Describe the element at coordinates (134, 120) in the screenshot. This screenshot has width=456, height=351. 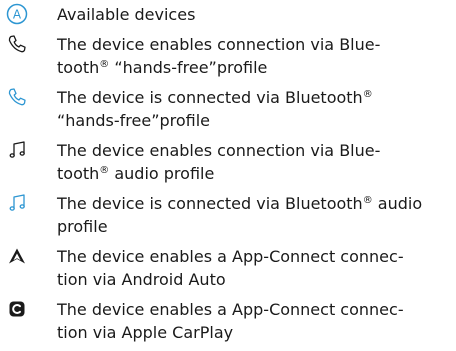
I see `legend-text-line: “hands-free”profile` at that location.